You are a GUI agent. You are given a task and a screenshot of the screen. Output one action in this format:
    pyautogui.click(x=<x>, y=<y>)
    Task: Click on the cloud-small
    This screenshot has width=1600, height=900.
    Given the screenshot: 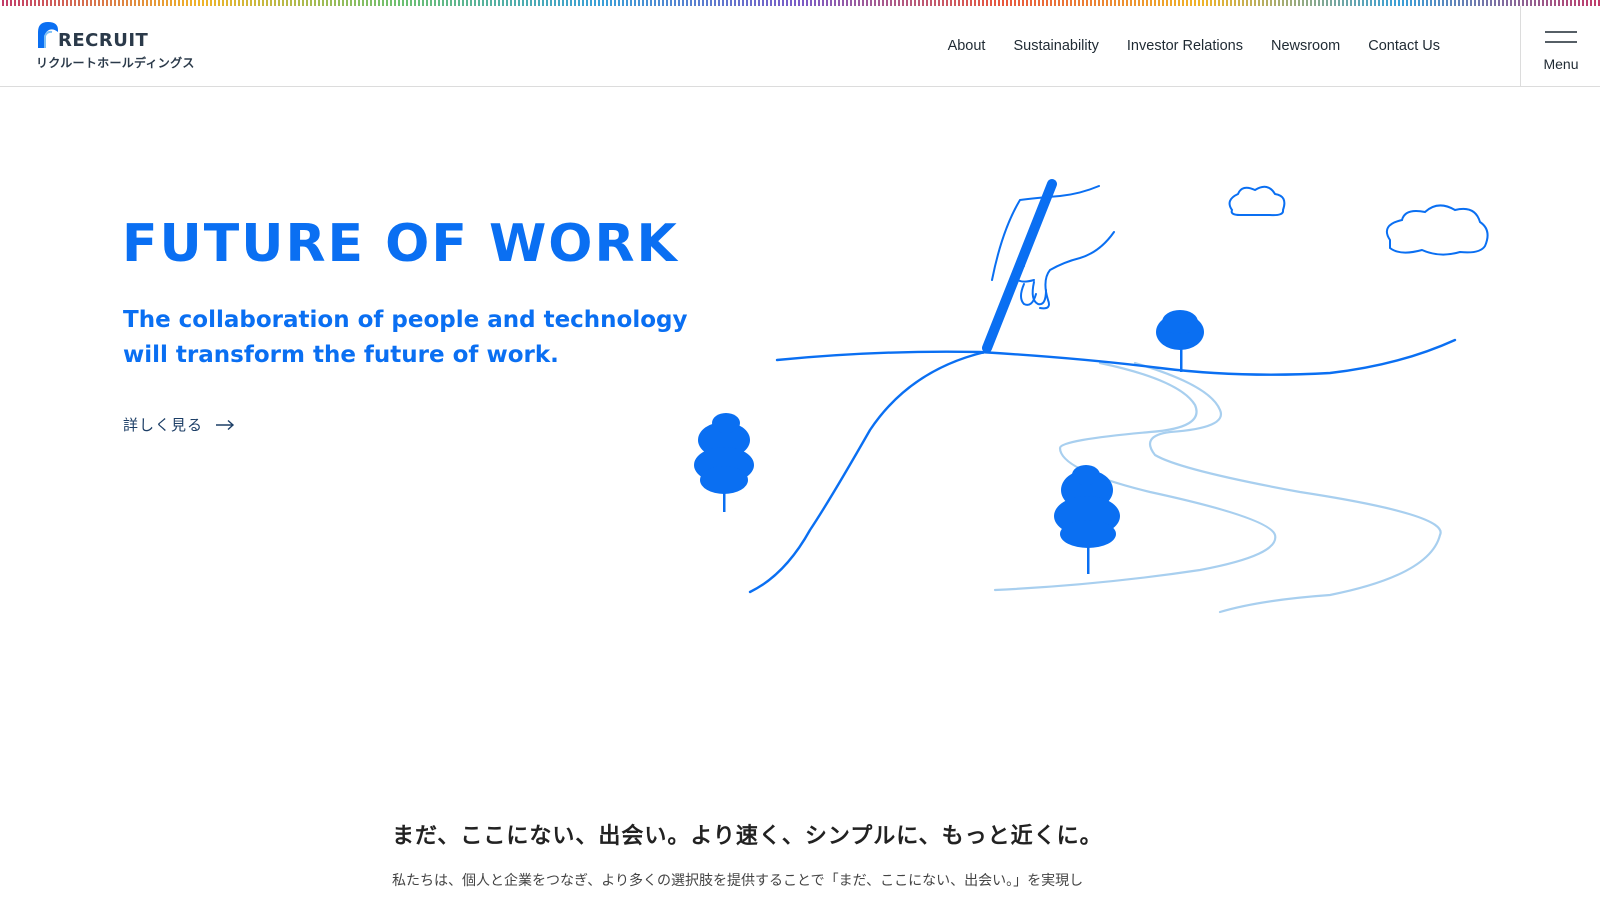 What is the action you would take?
    pyautogui.click(x=1257, y=201)
    